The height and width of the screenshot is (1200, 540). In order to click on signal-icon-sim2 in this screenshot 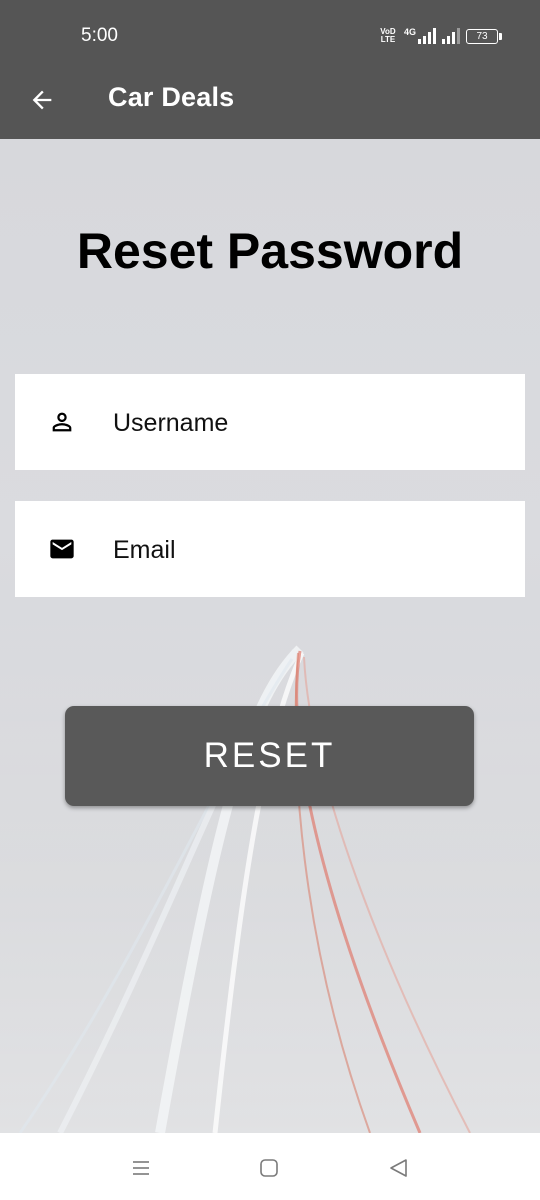, I will do `click(451, 36)`.